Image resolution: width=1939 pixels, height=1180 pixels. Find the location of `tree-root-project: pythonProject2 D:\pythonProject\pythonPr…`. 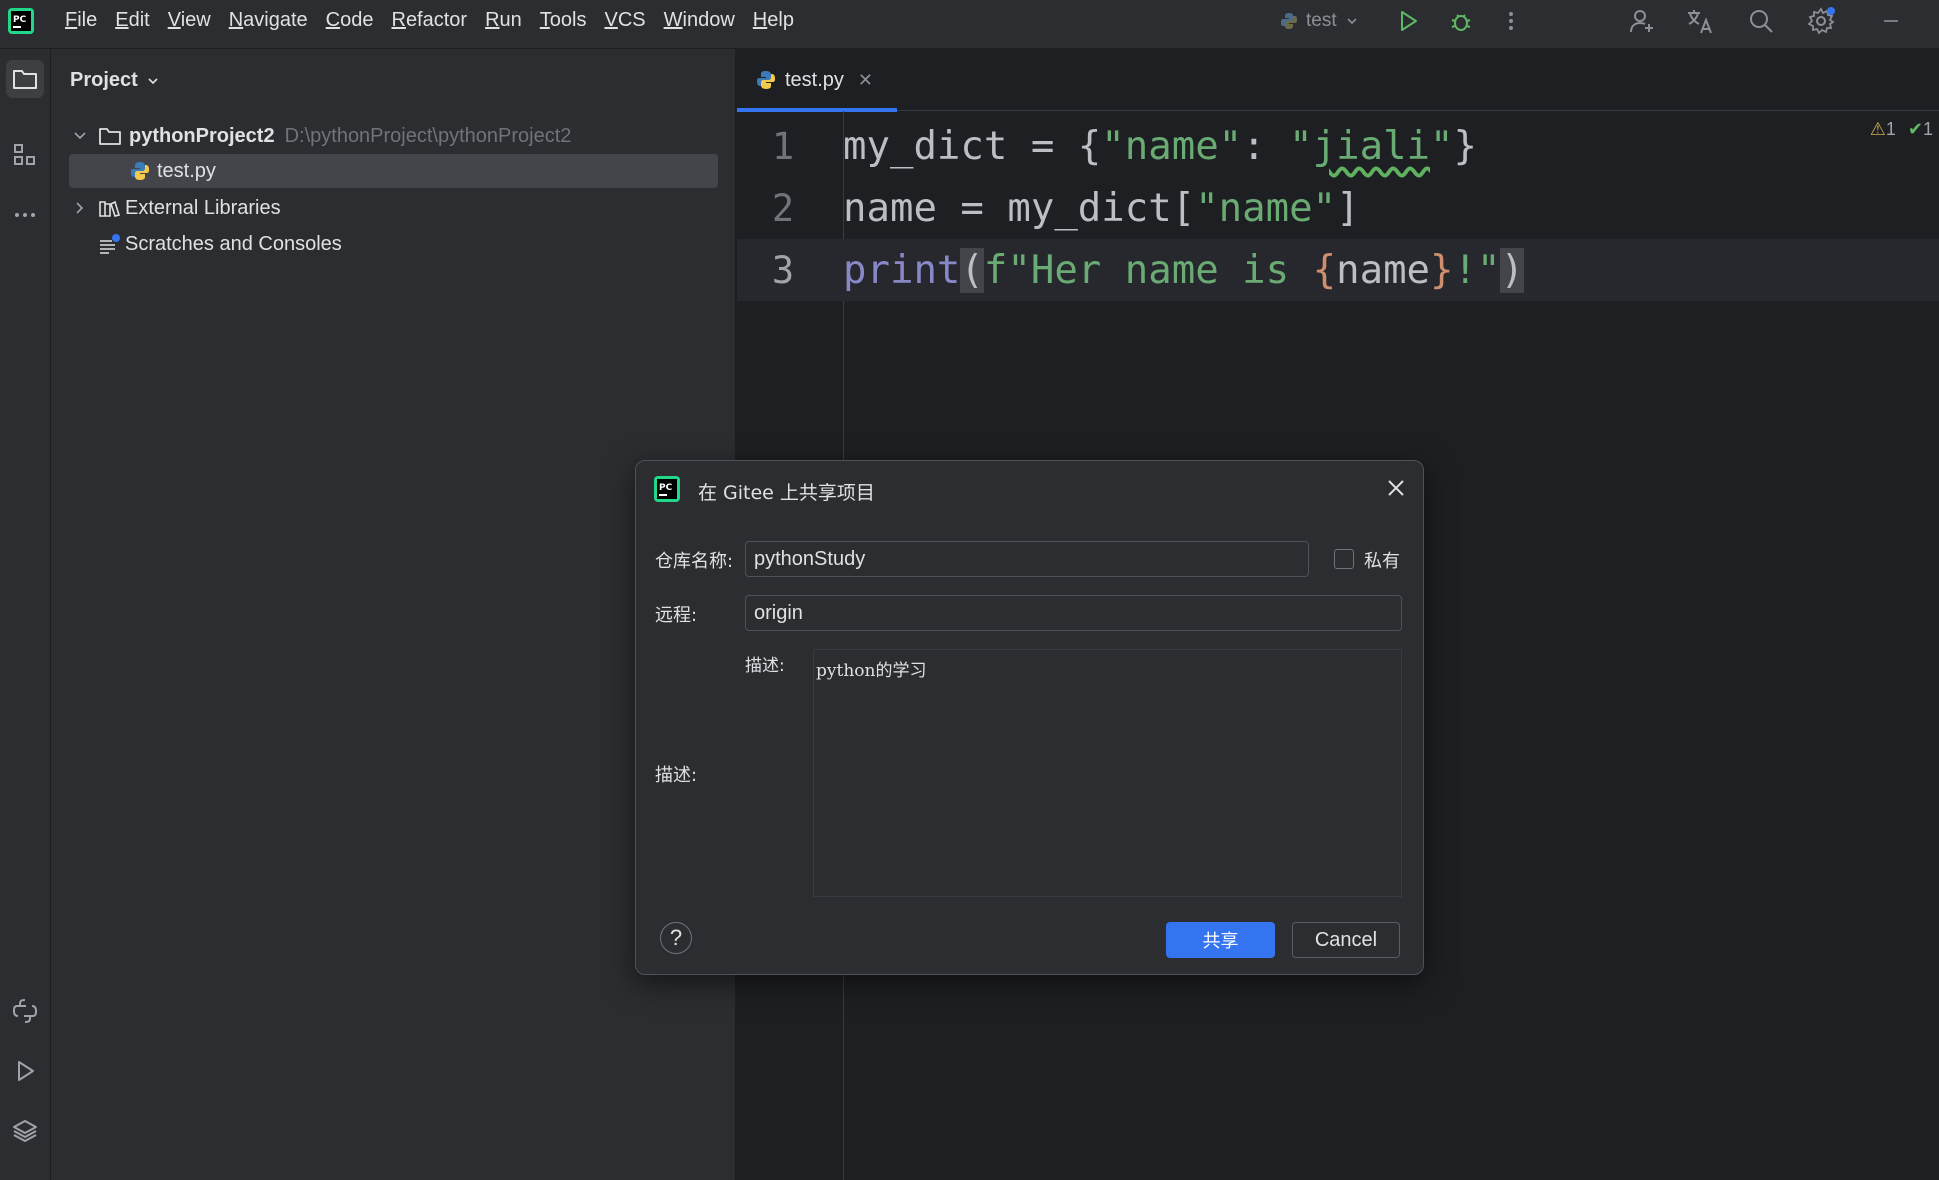

tree-root-project: pythonProject2 D:\pythonProject\pythonPr… is located at coordinates (320, 136).